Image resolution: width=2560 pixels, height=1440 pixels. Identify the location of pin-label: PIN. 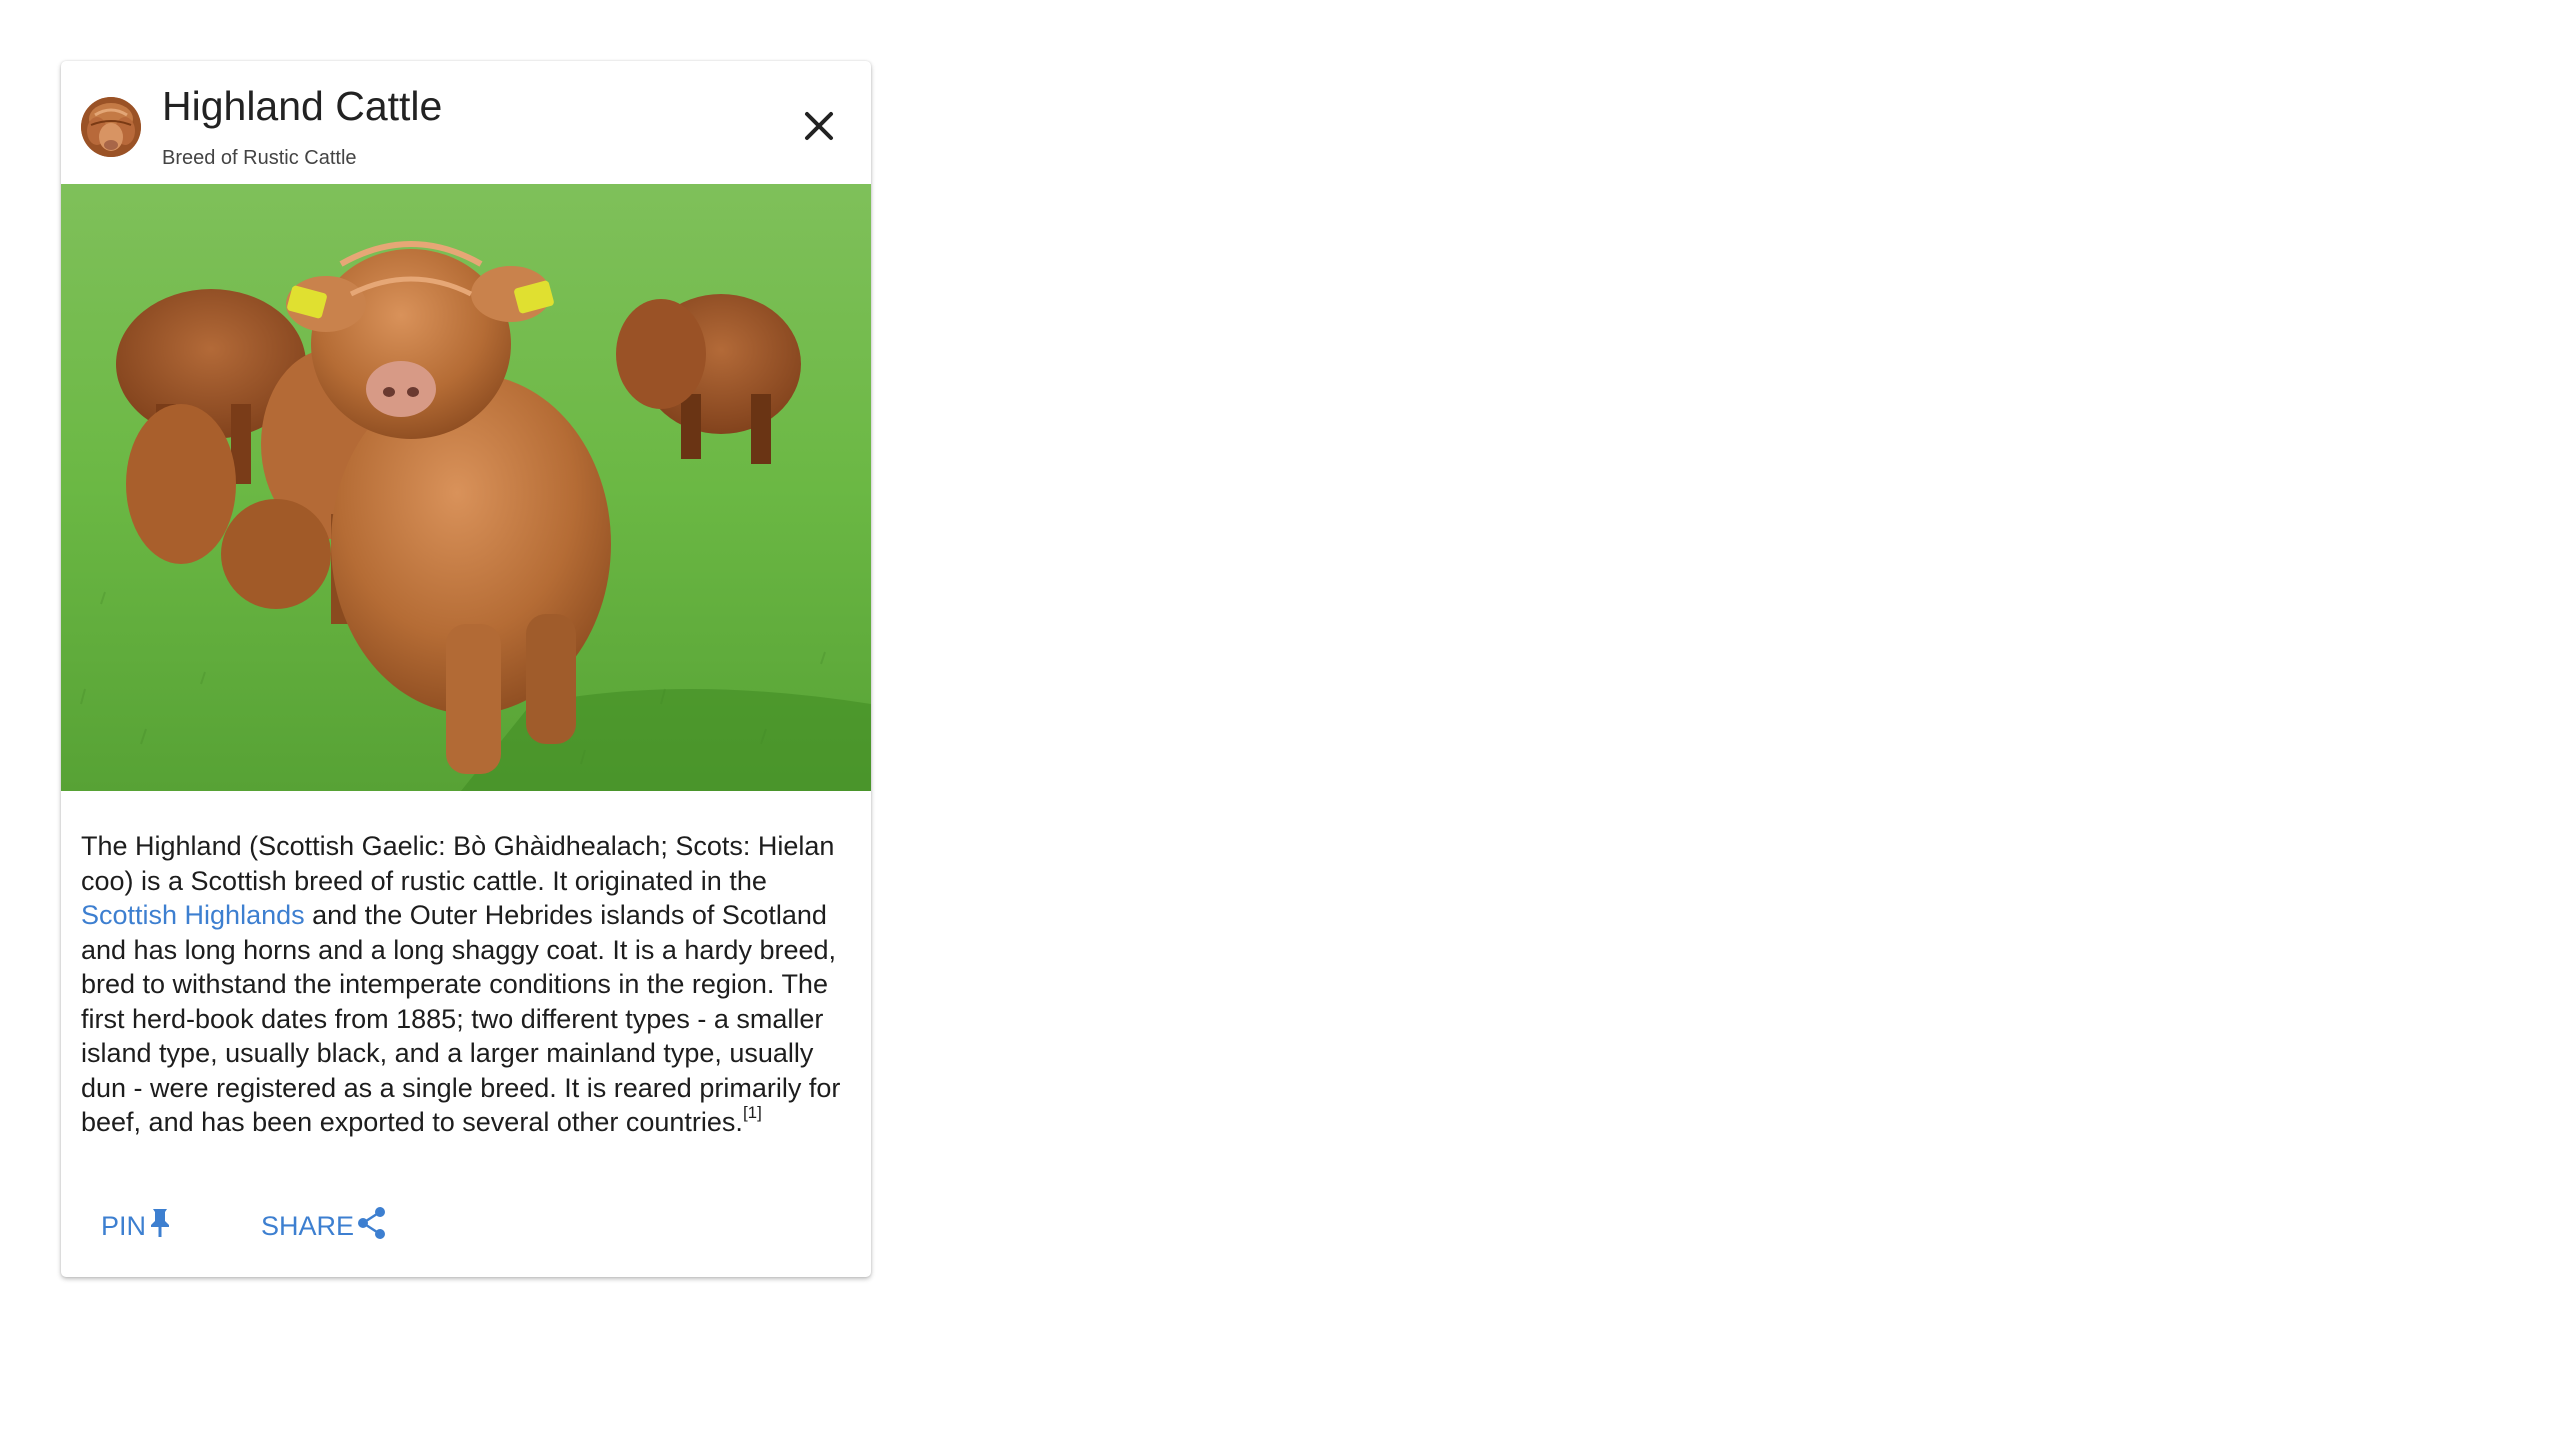
(124, 1225).